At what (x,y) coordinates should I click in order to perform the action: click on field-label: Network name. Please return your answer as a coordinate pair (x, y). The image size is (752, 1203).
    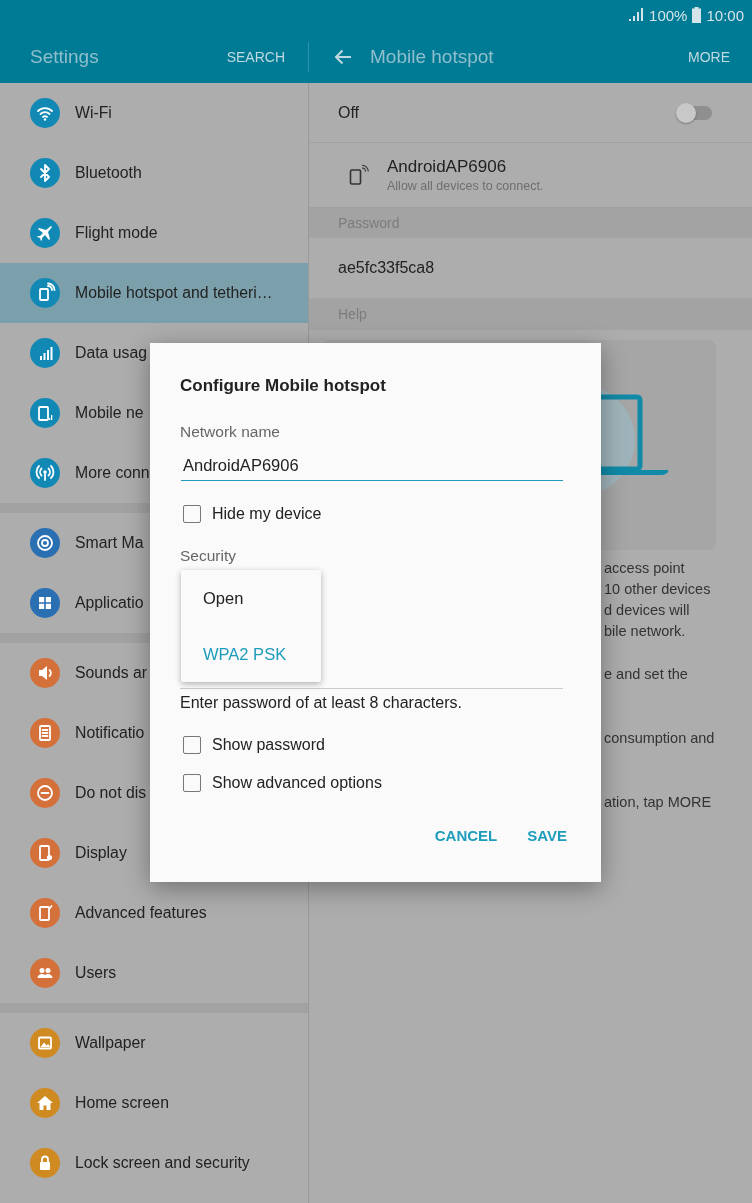
    Looking at the image, I should click on (230, 432).